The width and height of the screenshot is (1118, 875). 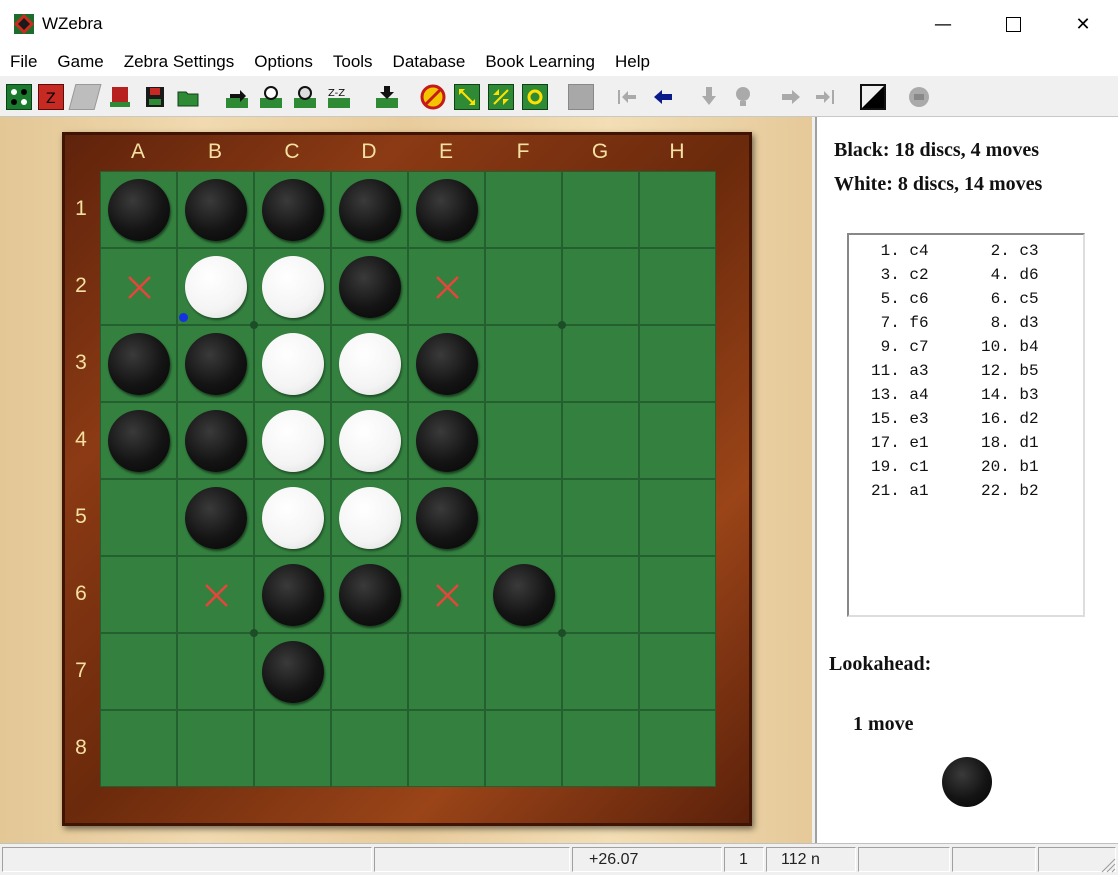 What do you see at coordinates (429, 62) in the screenshot?
I see `menu-database: Database` at bounding box center [429, 62].